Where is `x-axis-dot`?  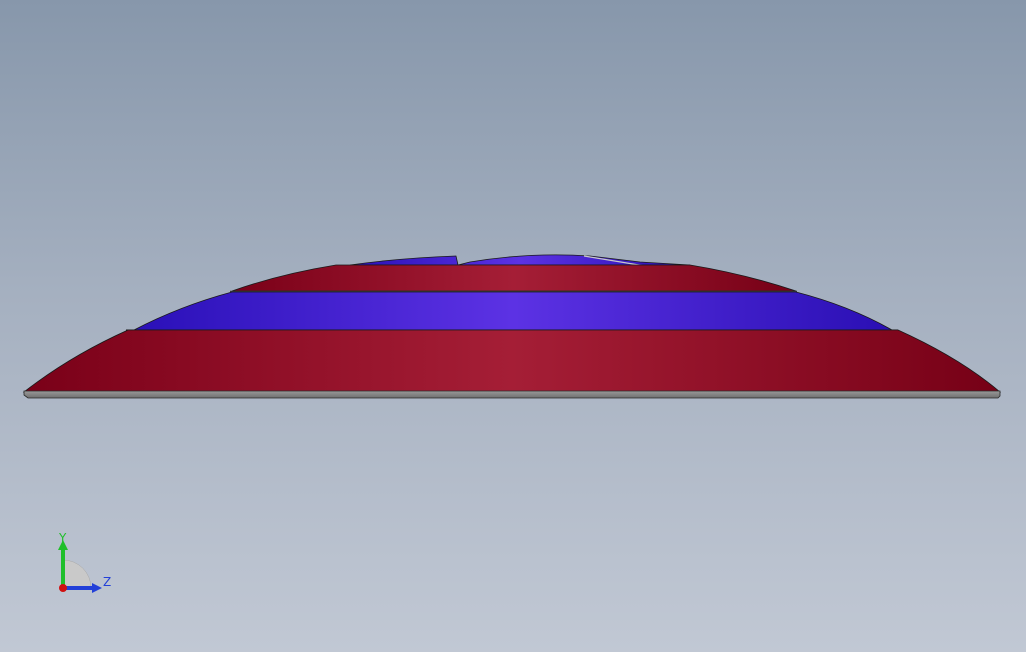
x-axis-dot is located at coordinates (63, 588).